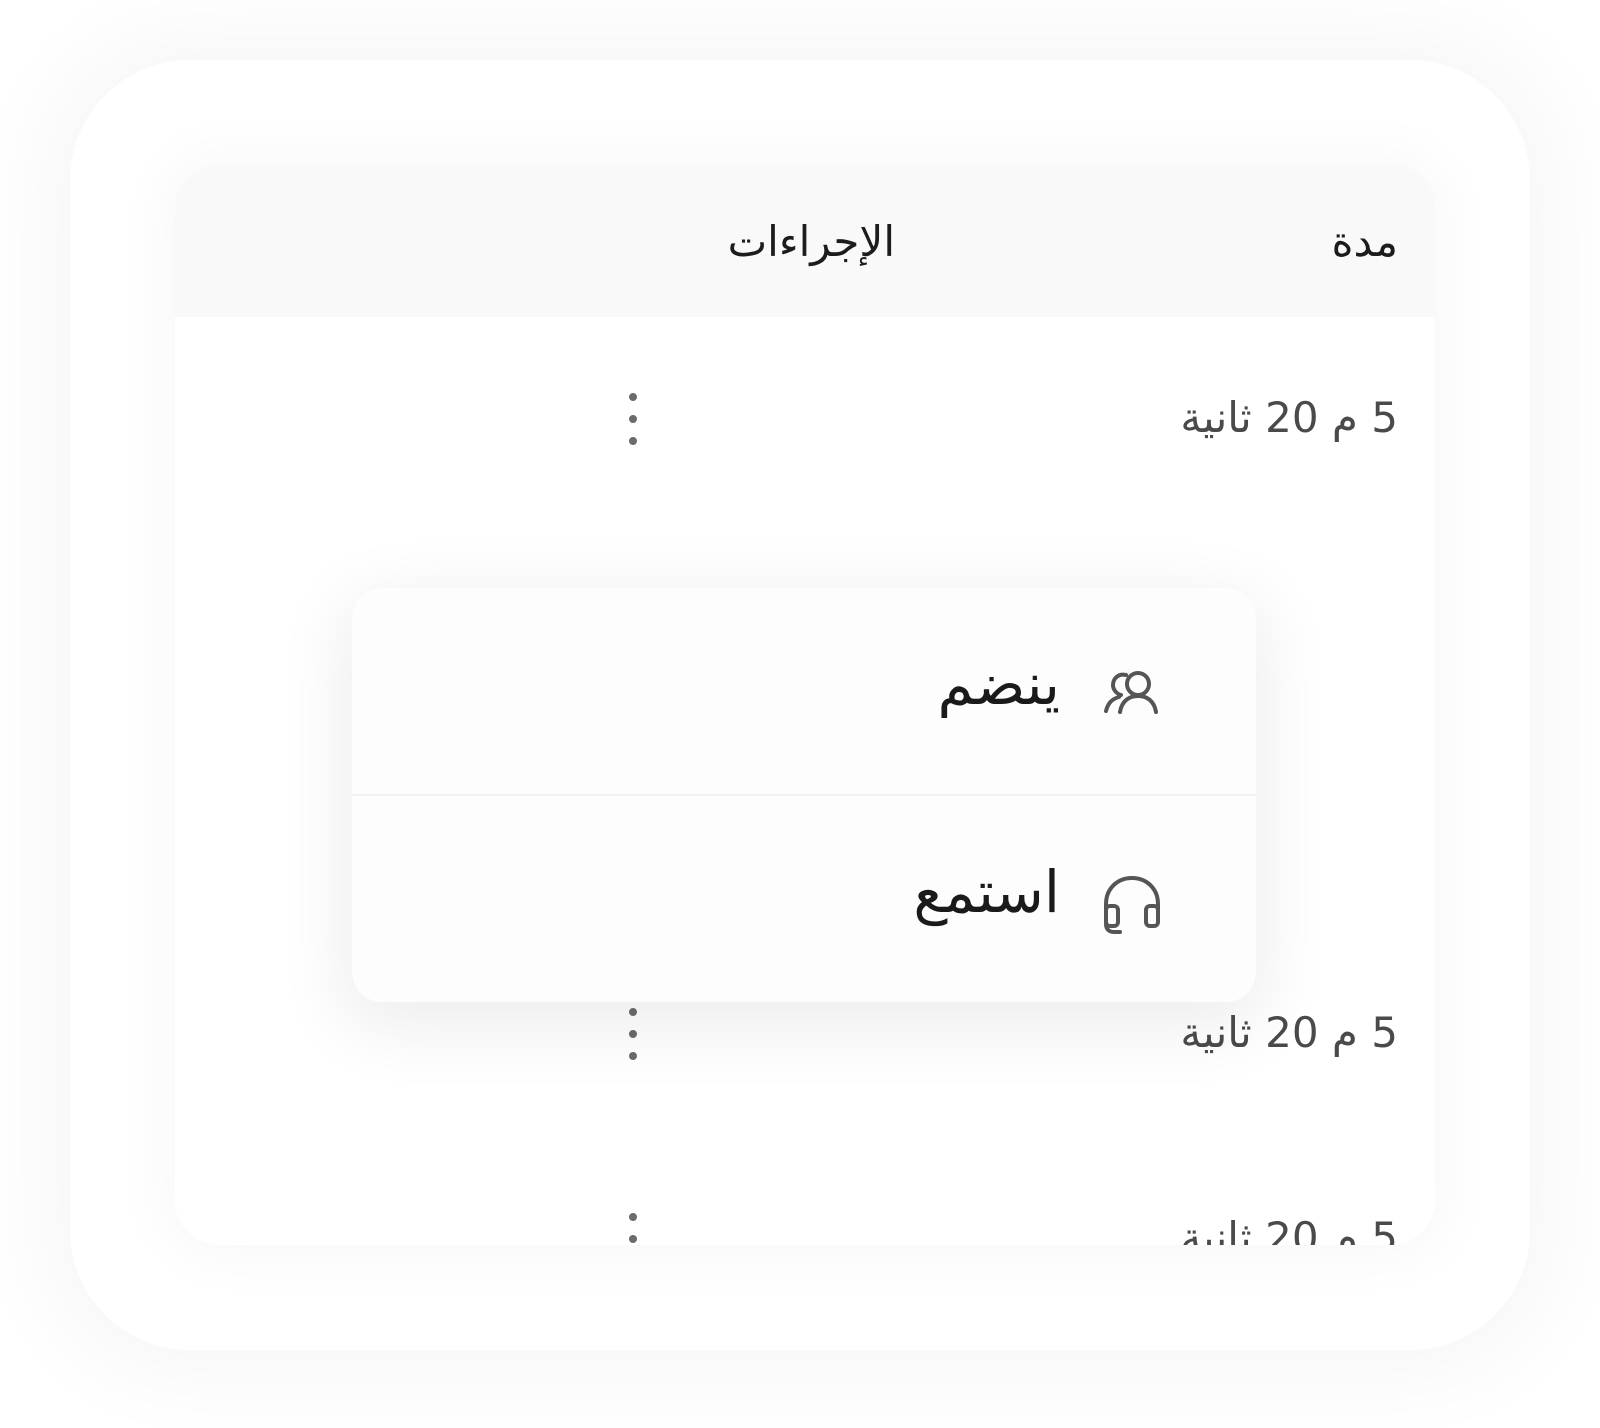 This screenshot has width=1600, height=1428. I want to click on users-icon, so click(1131, 692).